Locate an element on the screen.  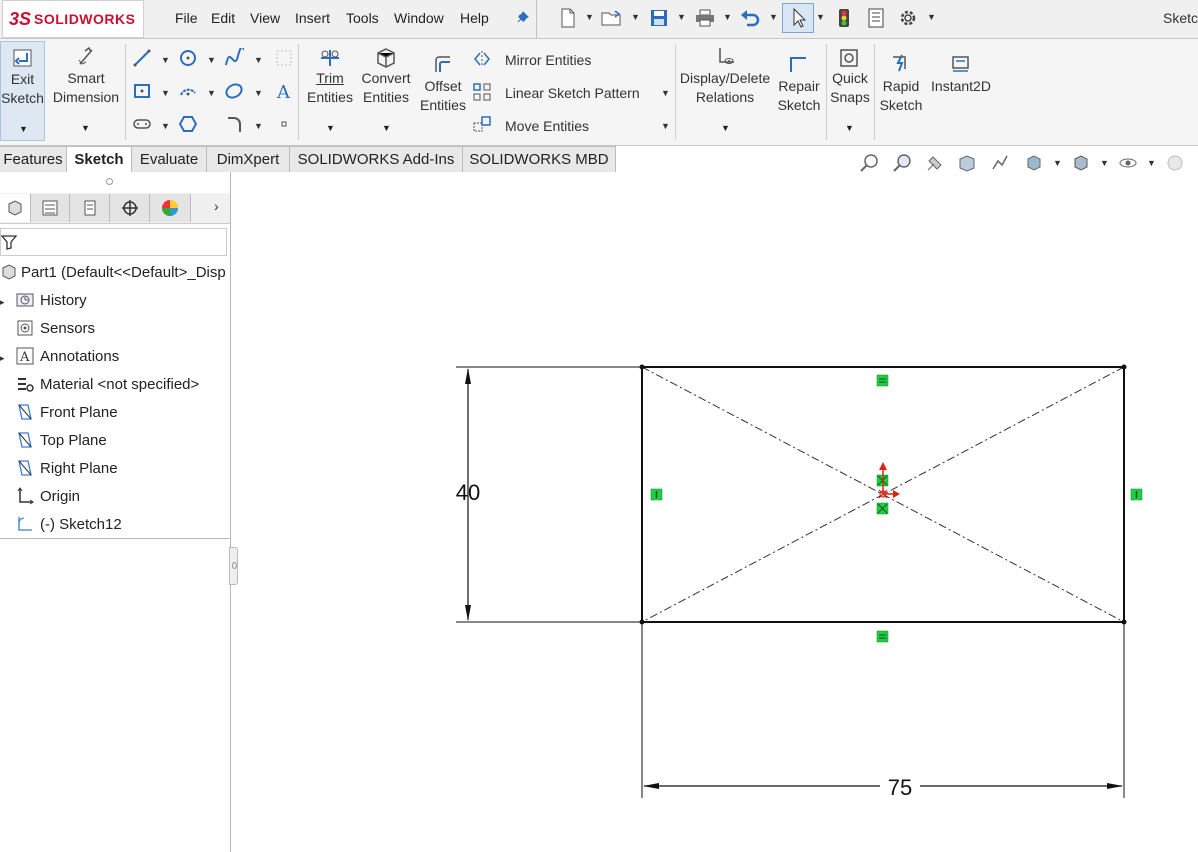
repair-sketch-button: Repair Sketch is located at coordinates (799, 91).